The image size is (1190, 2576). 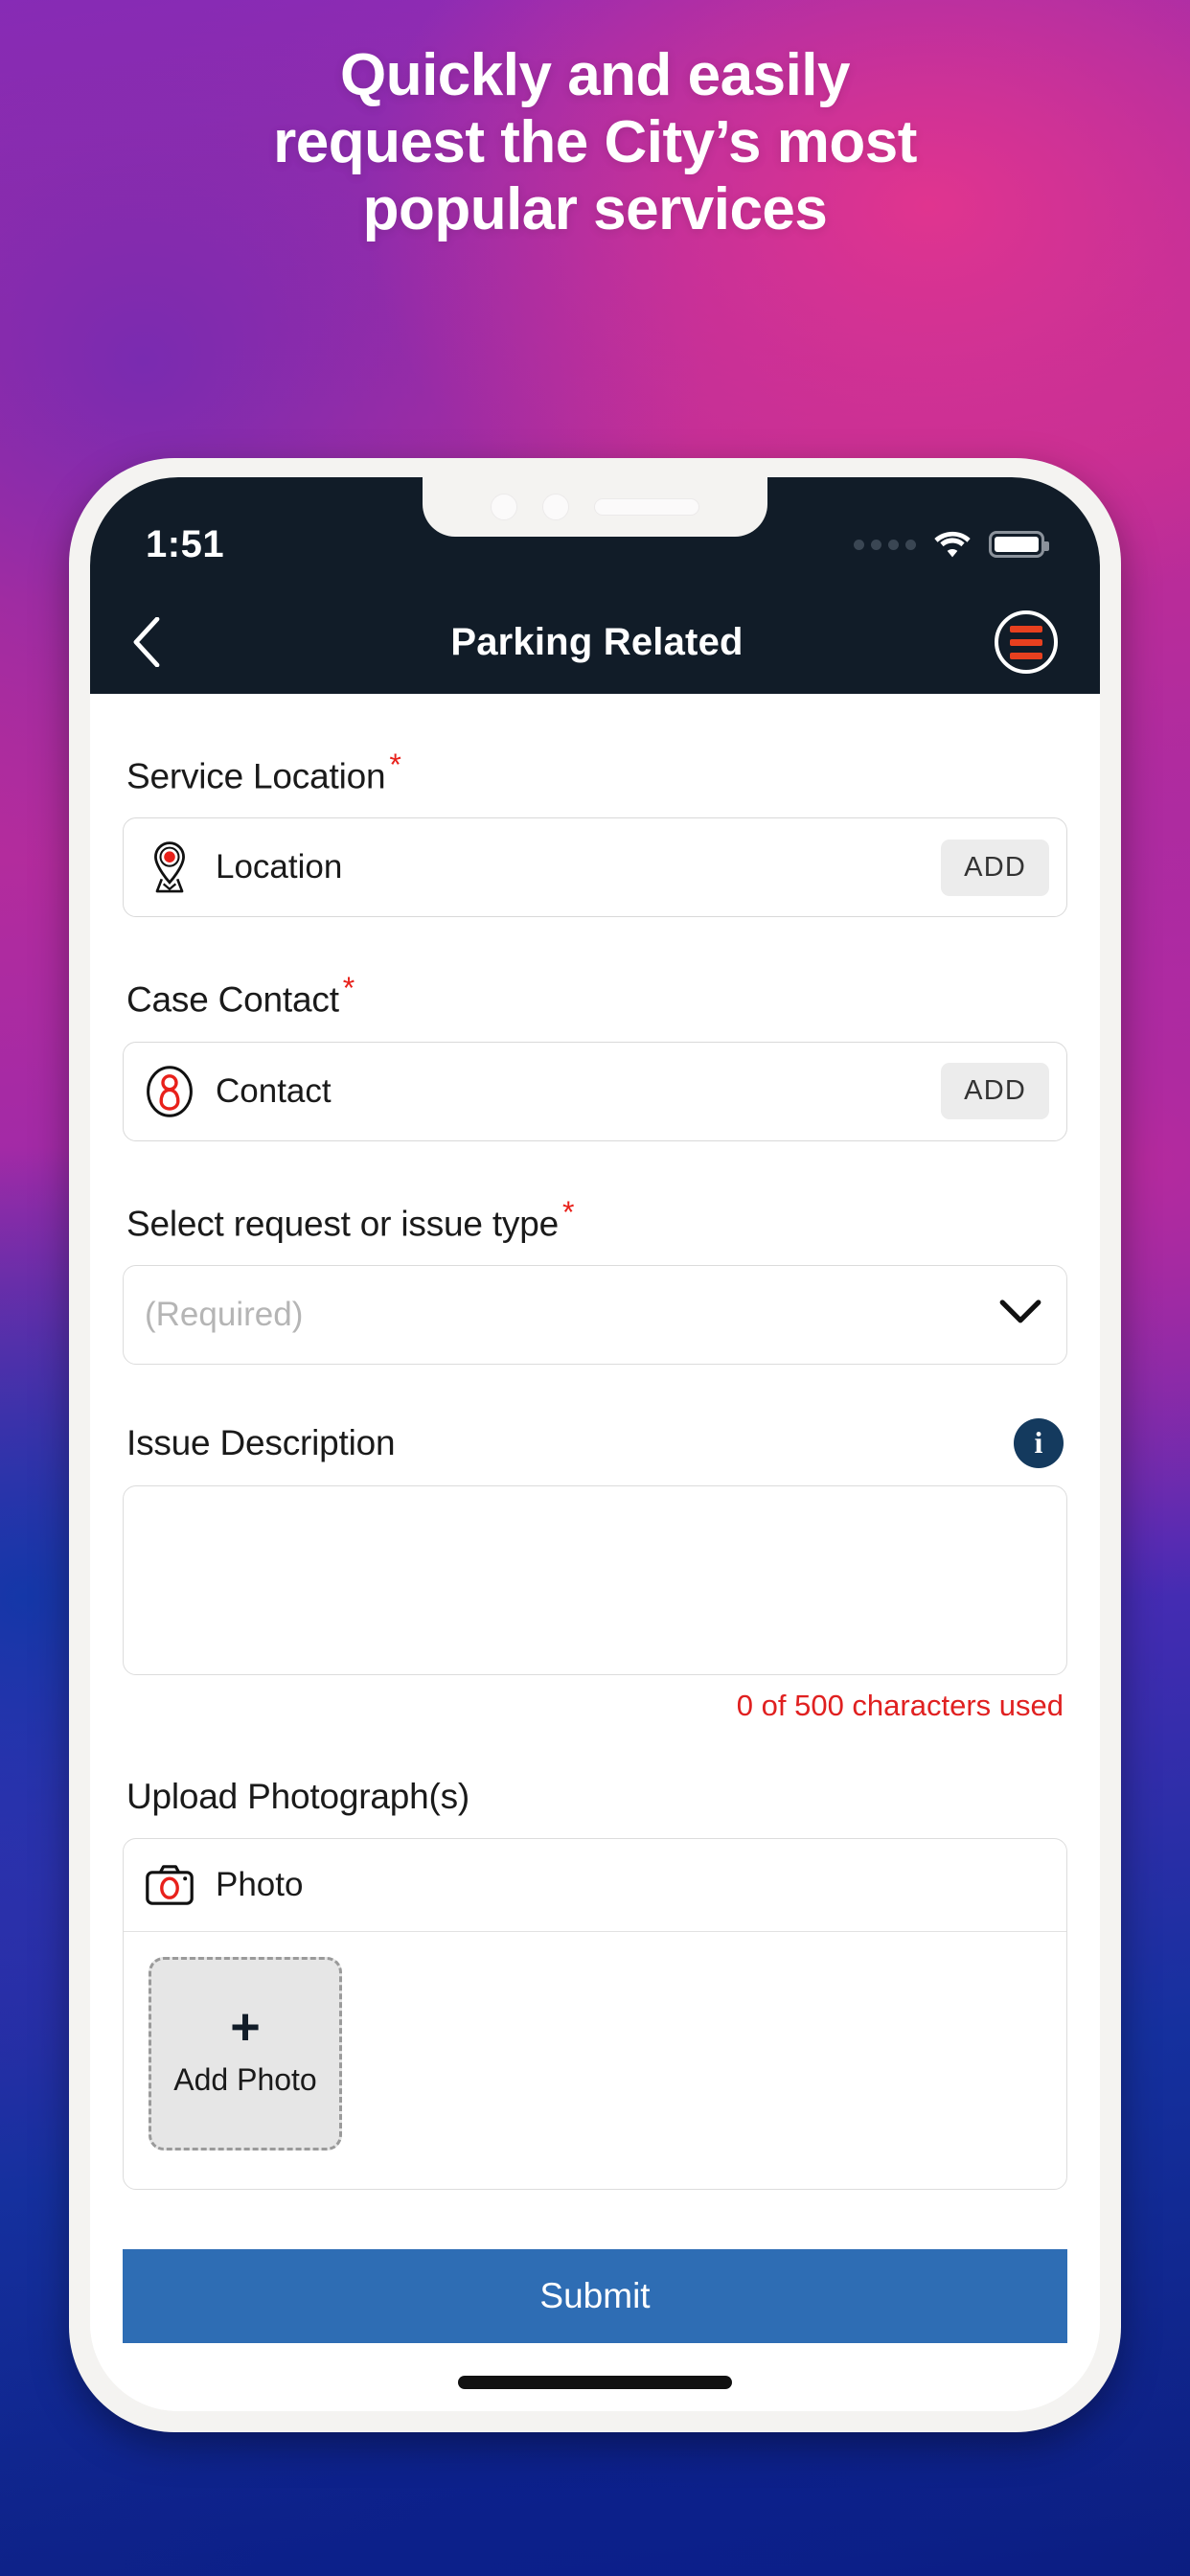 What do you see at coordinates (595, 867) in the screenshot?
I see `service-location-field: Location ADD` at bounding box center [595, 867].